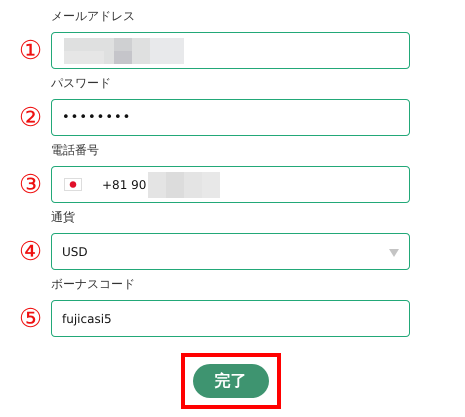 Image resolution: width=465 pixels, height=417 pixels. I want to click on submit-button: 完了, so click(230, 381).